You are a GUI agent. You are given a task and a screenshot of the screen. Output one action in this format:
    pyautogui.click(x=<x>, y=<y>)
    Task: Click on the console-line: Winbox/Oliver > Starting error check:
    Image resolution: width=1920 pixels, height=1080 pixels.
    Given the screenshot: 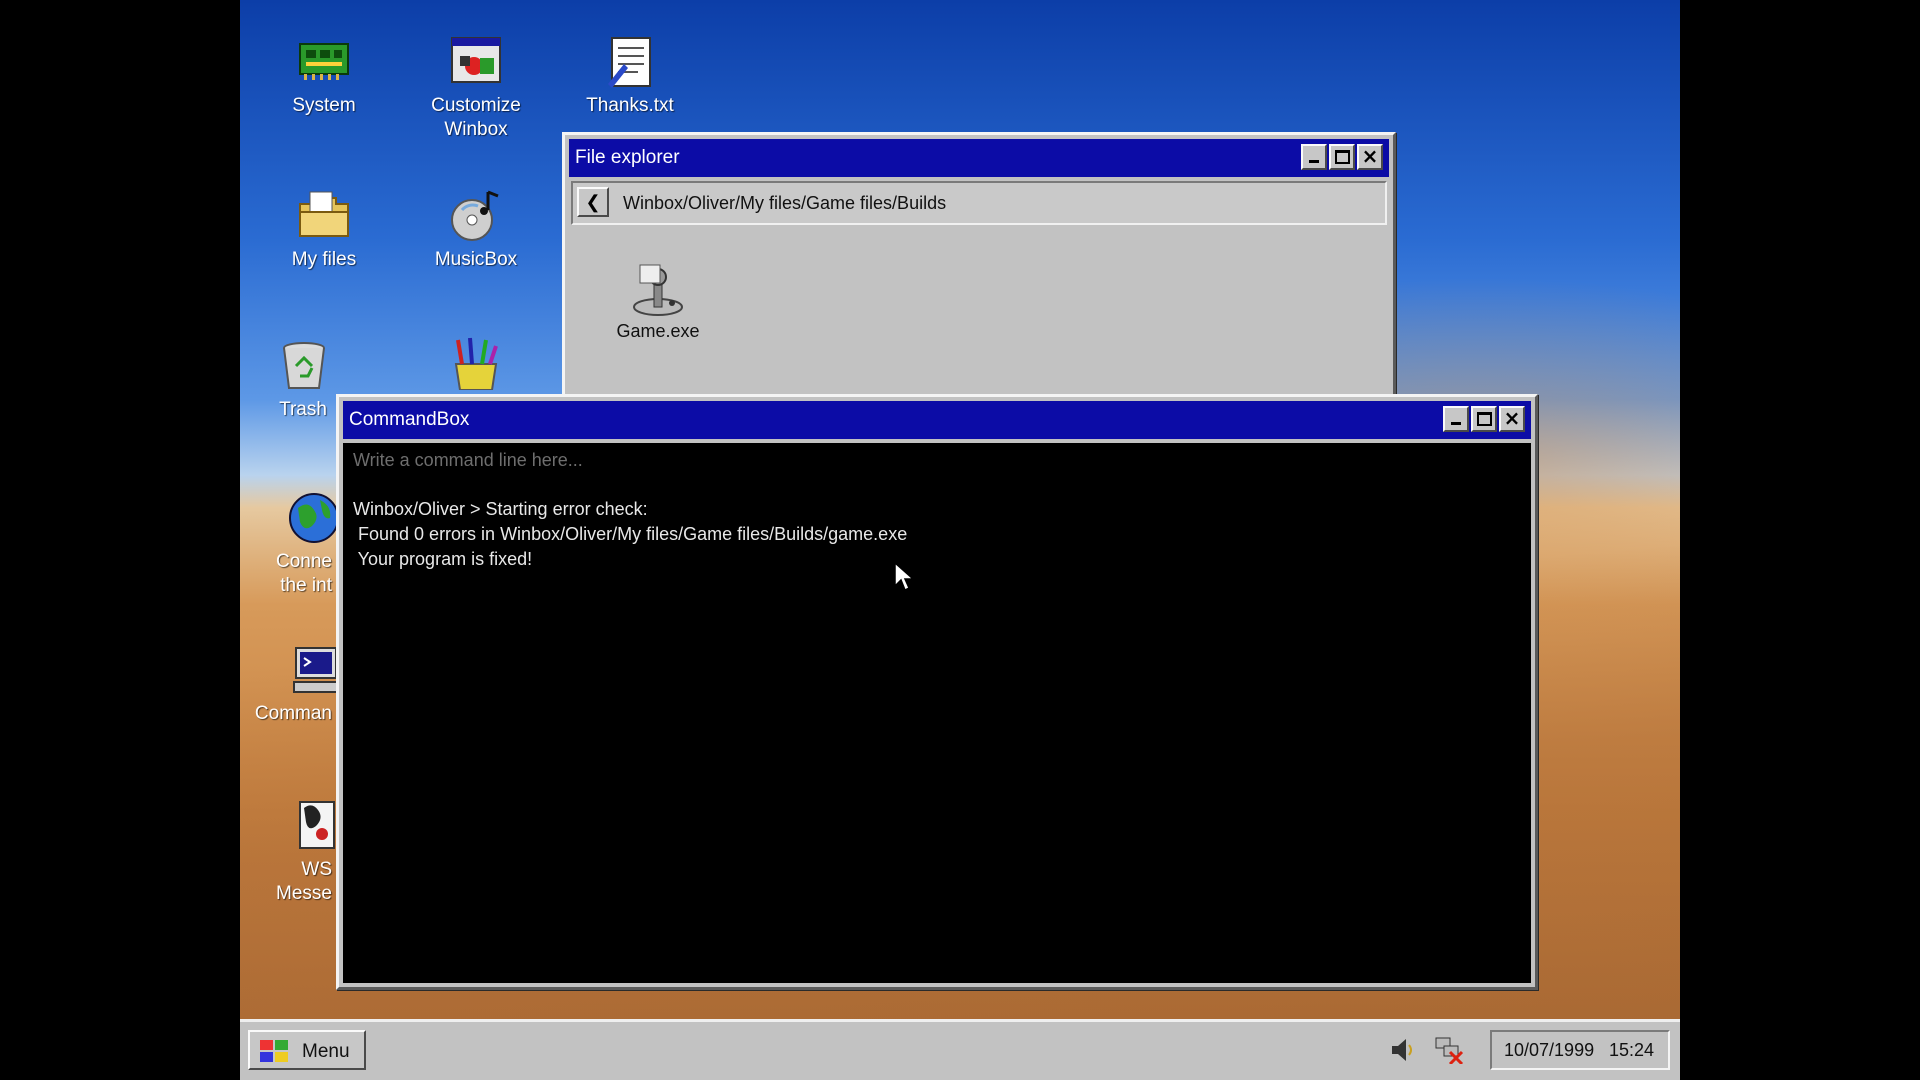 What is the action you would take?
    pyautogui.click(x=500, y=509)
    